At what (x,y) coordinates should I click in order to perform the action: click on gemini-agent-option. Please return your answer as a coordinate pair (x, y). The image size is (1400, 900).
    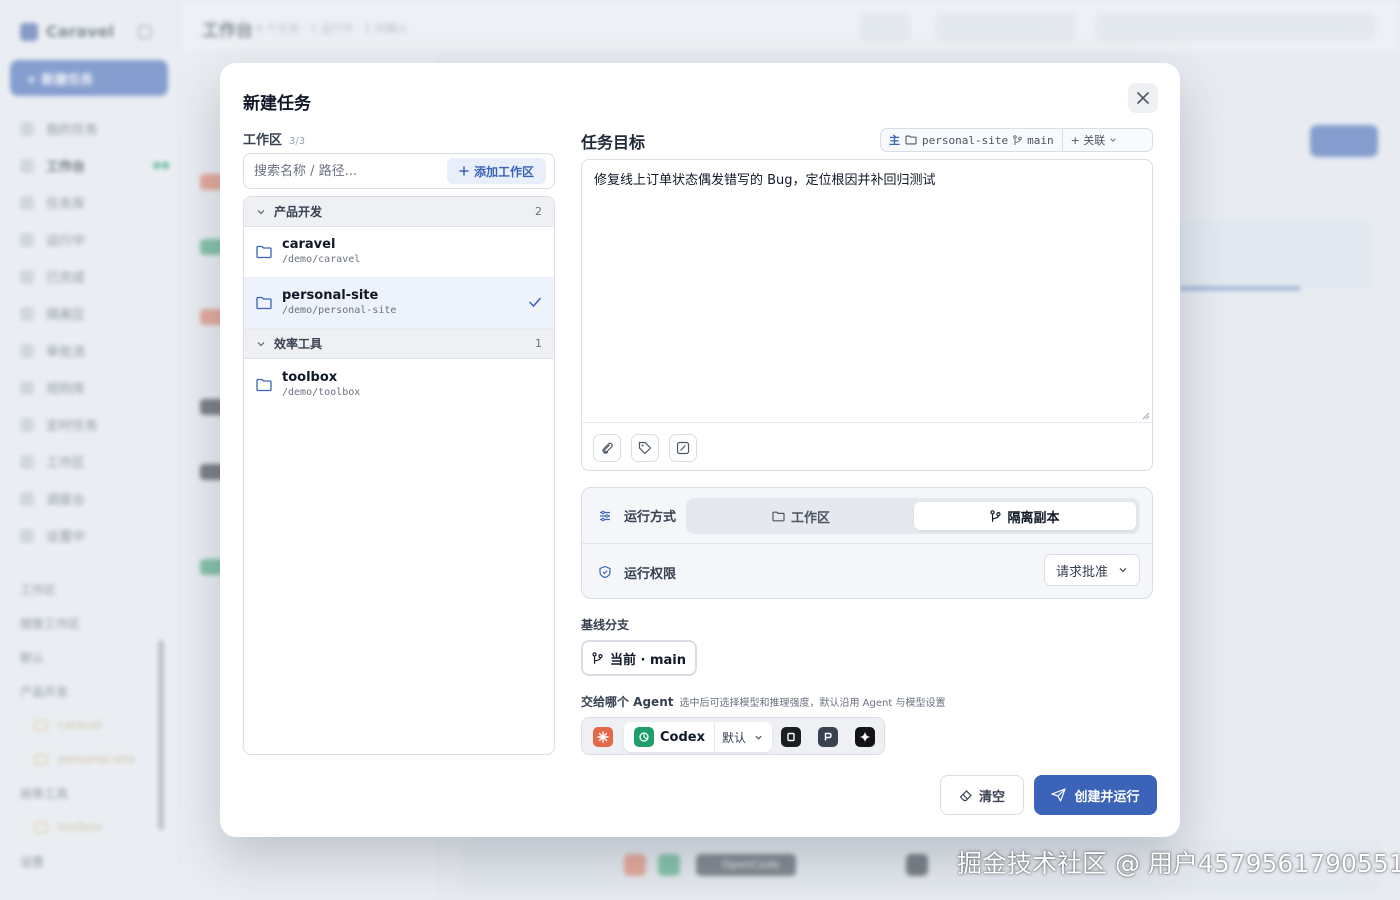
    Looking at the image, I should click on (865, 737).